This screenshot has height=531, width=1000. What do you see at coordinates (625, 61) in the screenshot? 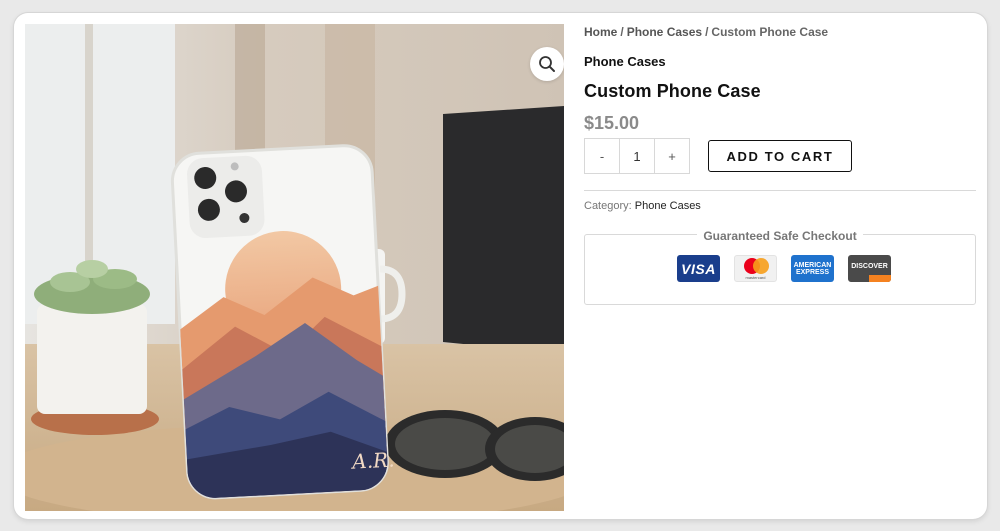
I see `product-category-heading: Phone Cases` at bounding box center [625, 61].